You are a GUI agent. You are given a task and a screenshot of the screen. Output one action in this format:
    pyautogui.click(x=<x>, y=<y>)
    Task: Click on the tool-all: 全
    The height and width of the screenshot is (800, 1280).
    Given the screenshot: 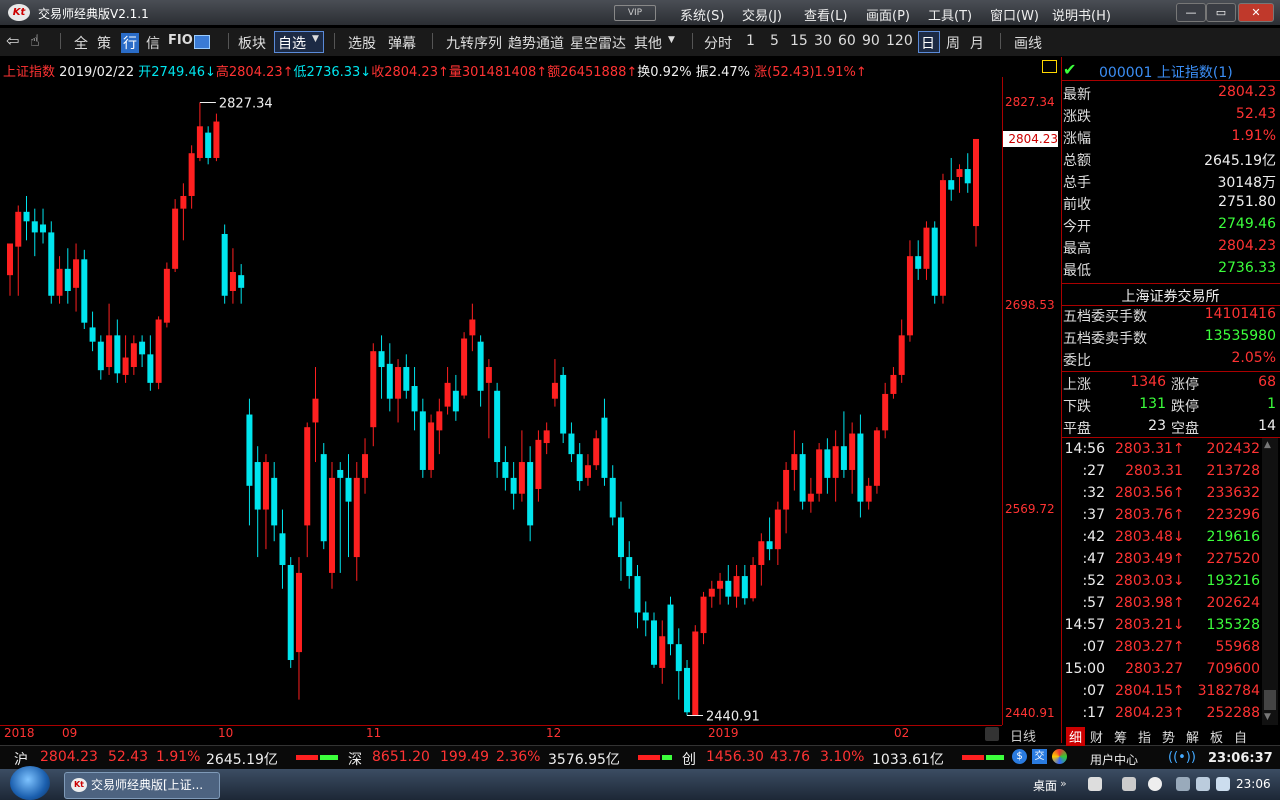 What is the action you would take?
    pyautogui.click(x=81, y=43)
    